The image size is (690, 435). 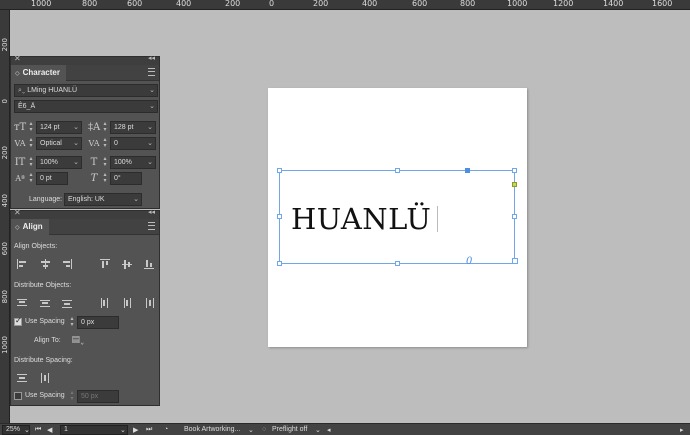 What do you see at coordinates (135, 430) in the screenshot?
I see `next-page-icon: ▶` at bounding box center [135, 430].